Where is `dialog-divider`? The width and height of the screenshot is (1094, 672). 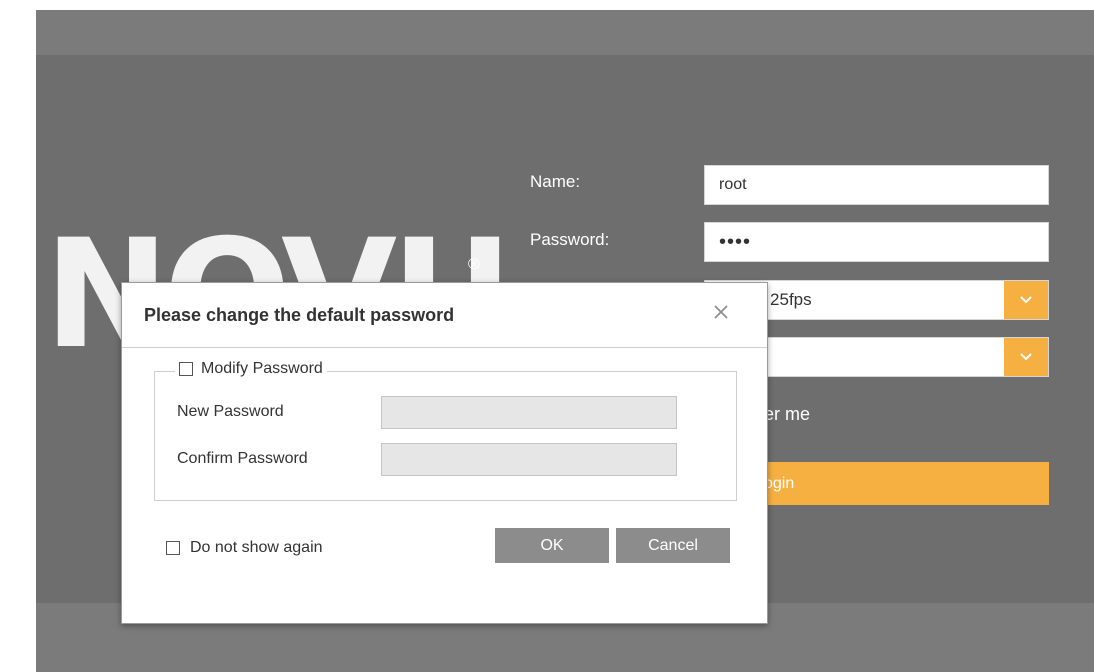
dialog-divider is located at coordinates (444, 347).